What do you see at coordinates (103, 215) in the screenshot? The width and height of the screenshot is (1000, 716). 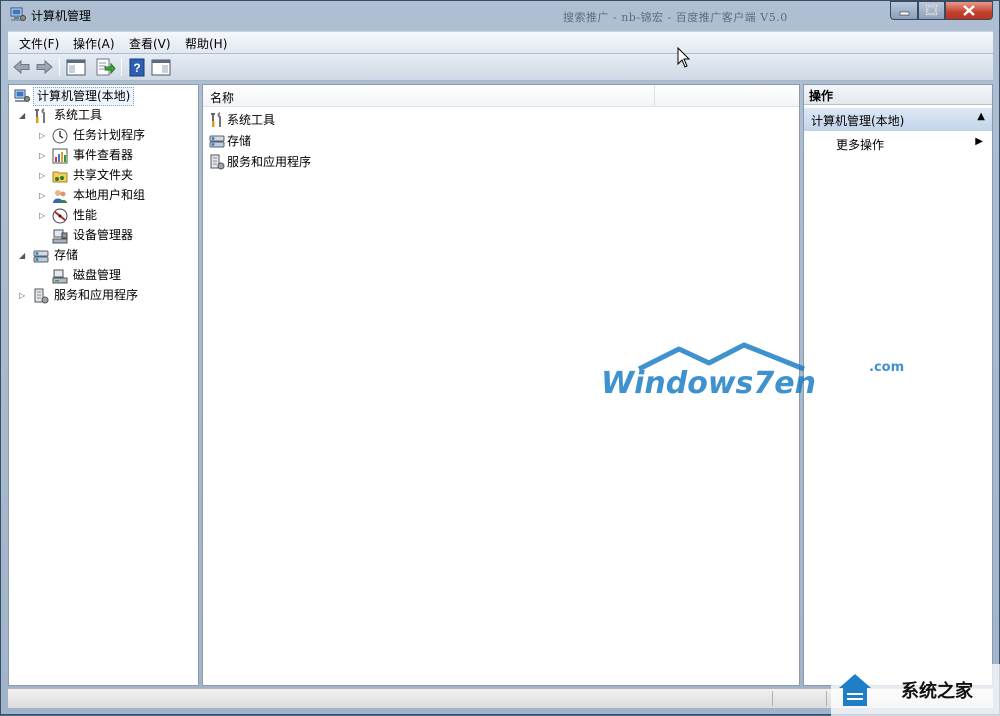 I see `tree-item-performance: ▷ 性能` at bounding box center [103, 215].